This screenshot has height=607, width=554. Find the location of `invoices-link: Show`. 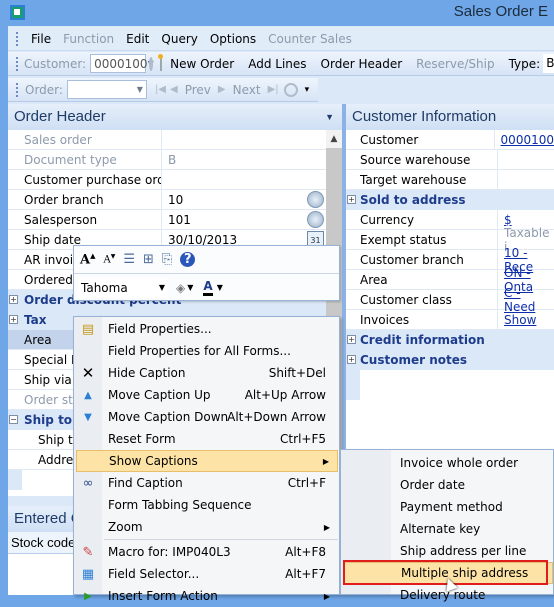

invoices-link: Show is located at coordinates (520, 320).